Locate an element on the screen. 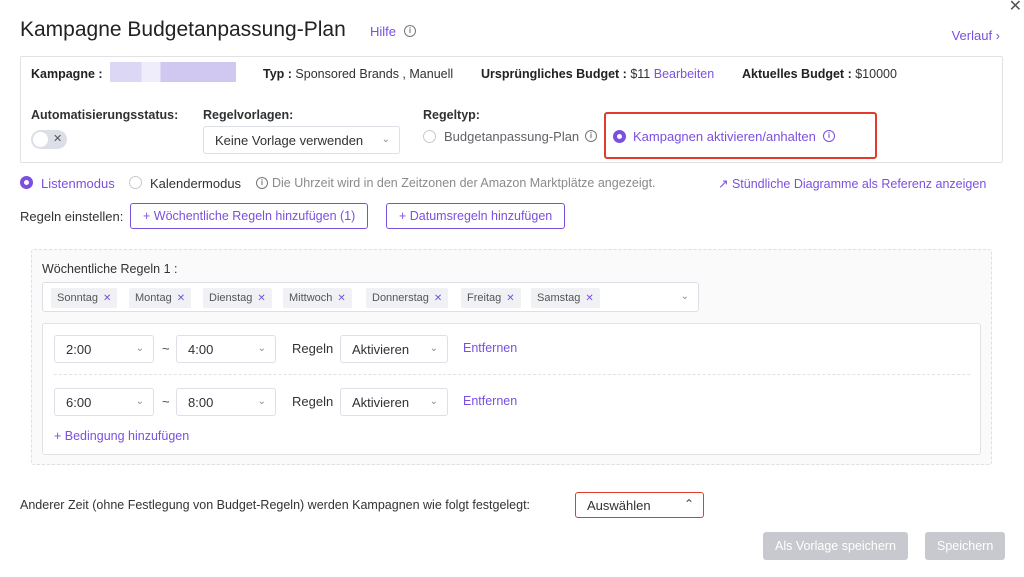 This screenshot has height=577, width=1024. from-time-value: 6:00 is located at coordinates (79, 402).